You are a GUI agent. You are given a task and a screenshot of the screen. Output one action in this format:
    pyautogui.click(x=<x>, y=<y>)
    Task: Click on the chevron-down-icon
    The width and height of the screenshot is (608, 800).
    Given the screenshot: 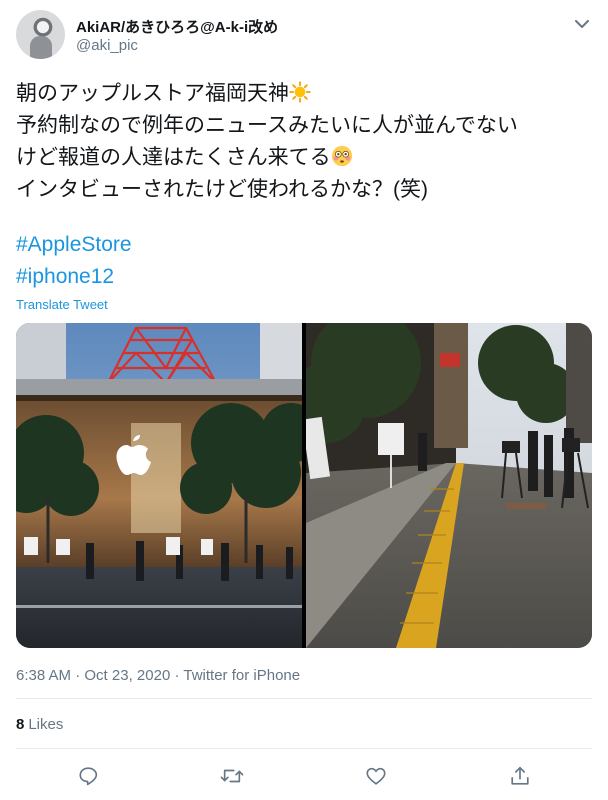 What is the action you would take?
    pyautogui.click(x=582, y=24)
    